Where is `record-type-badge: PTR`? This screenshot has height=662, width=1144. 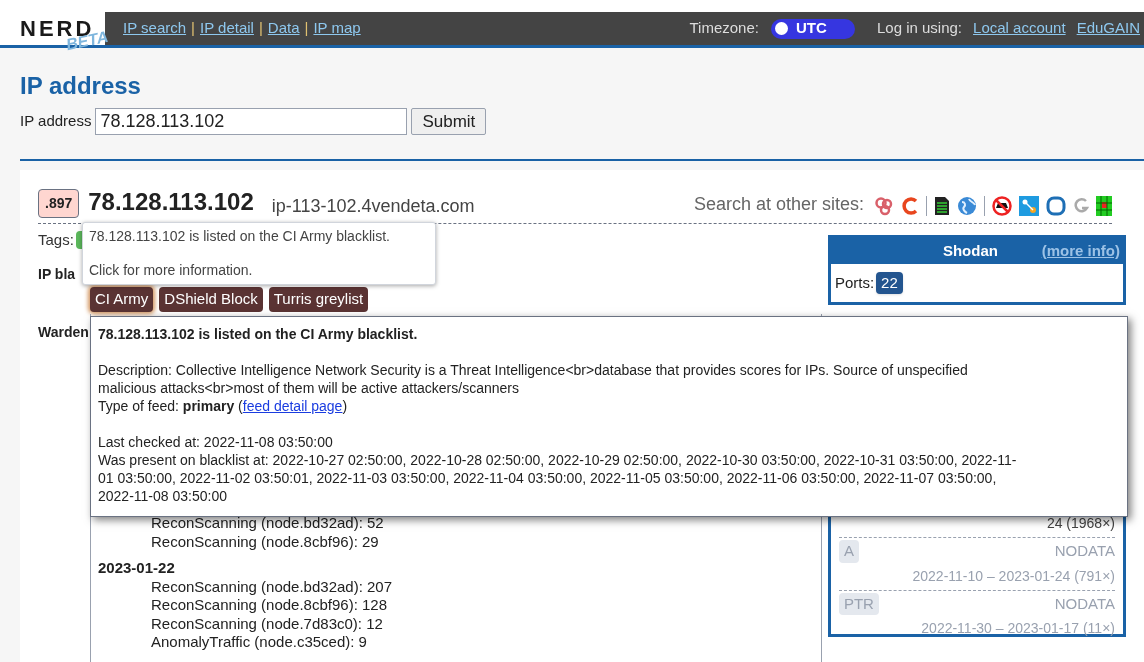 record-type-badge: PTR is located at coordinates (858, 603).